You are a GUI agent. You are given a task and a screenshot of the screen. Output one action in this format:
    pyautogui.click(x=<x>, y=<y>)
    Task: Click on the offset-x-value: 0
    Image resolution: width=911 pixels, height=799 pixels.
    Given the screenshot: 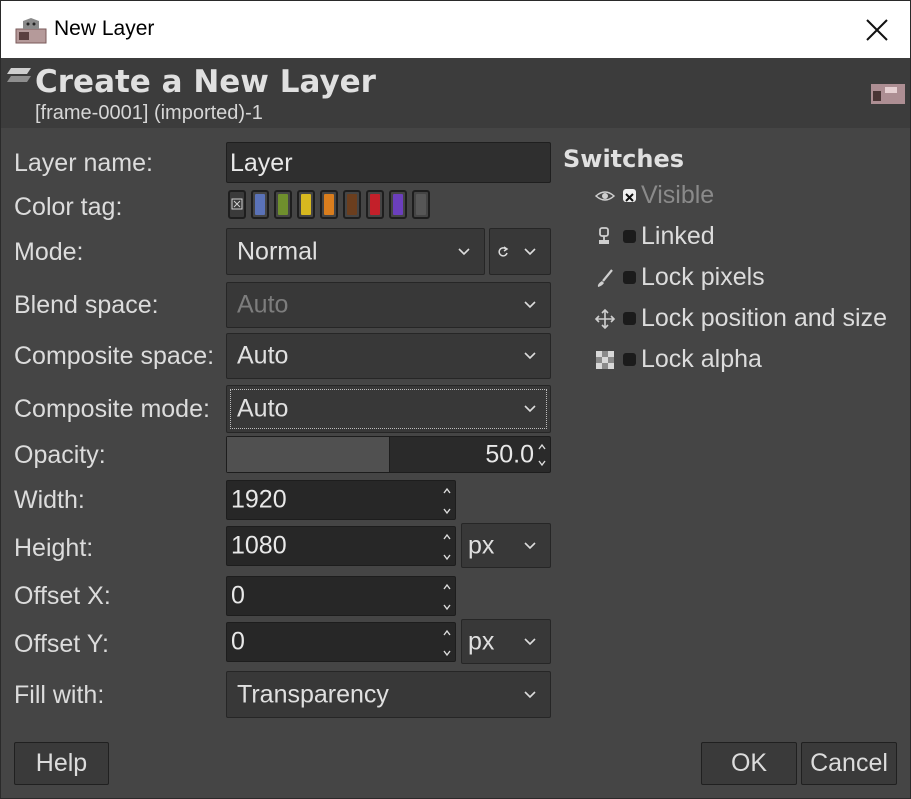 What is the action you would take?
    pyautogui.click(x=238, y=595)
    